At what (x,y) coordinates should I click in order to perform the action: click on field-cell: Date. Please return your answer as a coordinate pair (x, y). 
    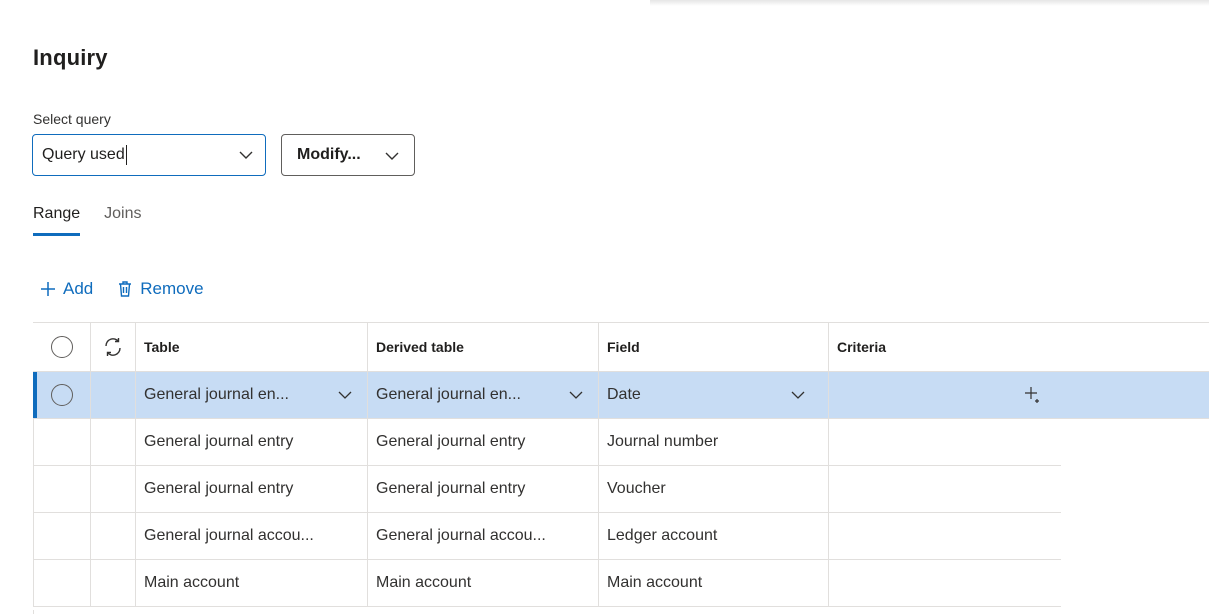
    Looking at the image, I should click on (713, 395).